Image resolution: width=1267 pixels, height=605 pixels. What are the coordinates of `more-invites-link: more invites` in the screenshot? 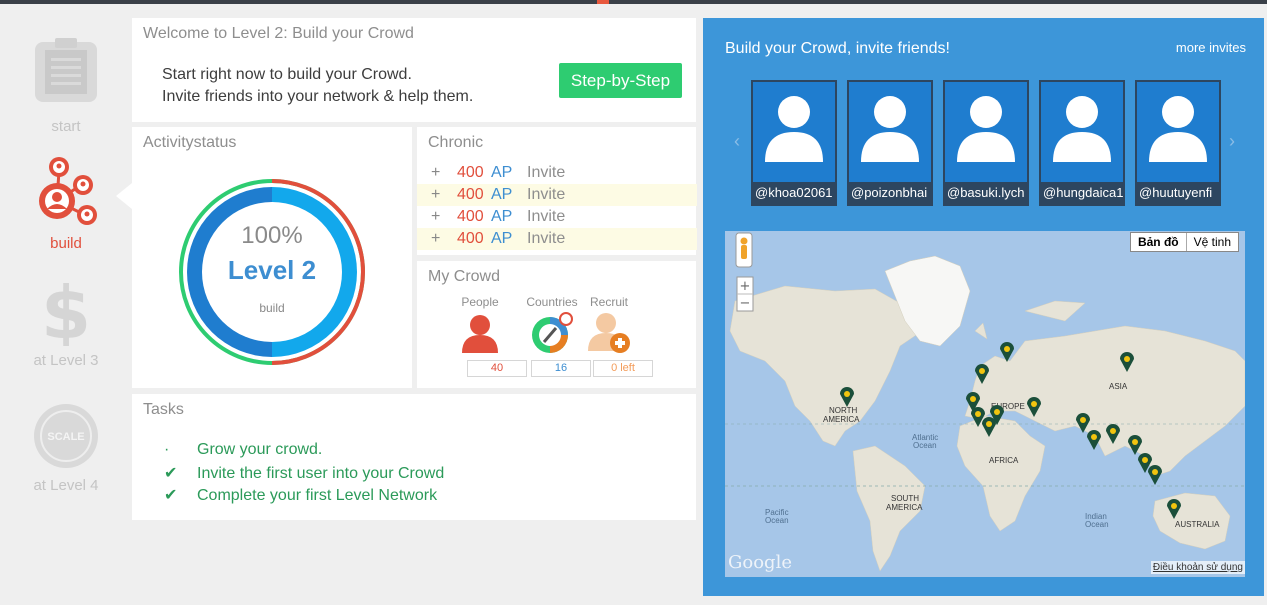 It's located at (1211, 47).